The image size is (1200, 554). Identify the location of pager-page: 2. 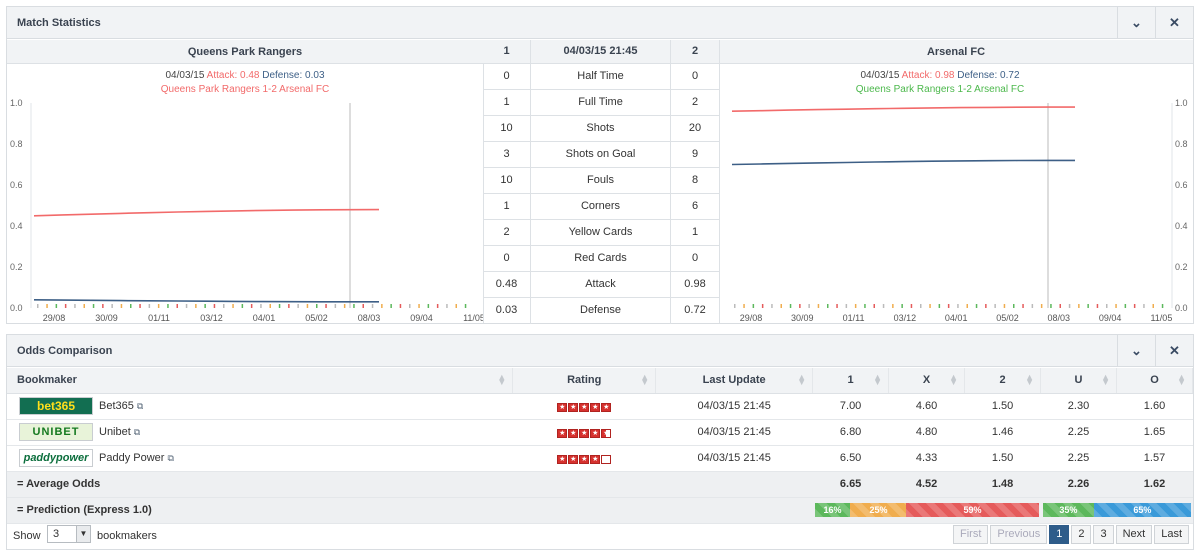
(1081, 534).